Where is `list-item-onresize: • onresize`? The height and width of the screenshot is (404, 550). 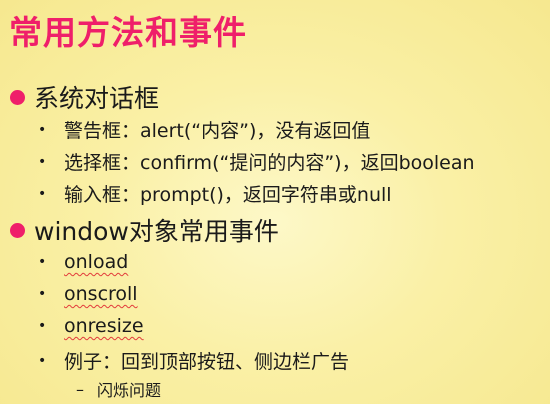
list-item-onresize: • onresize is located at coordinates (91, 326).